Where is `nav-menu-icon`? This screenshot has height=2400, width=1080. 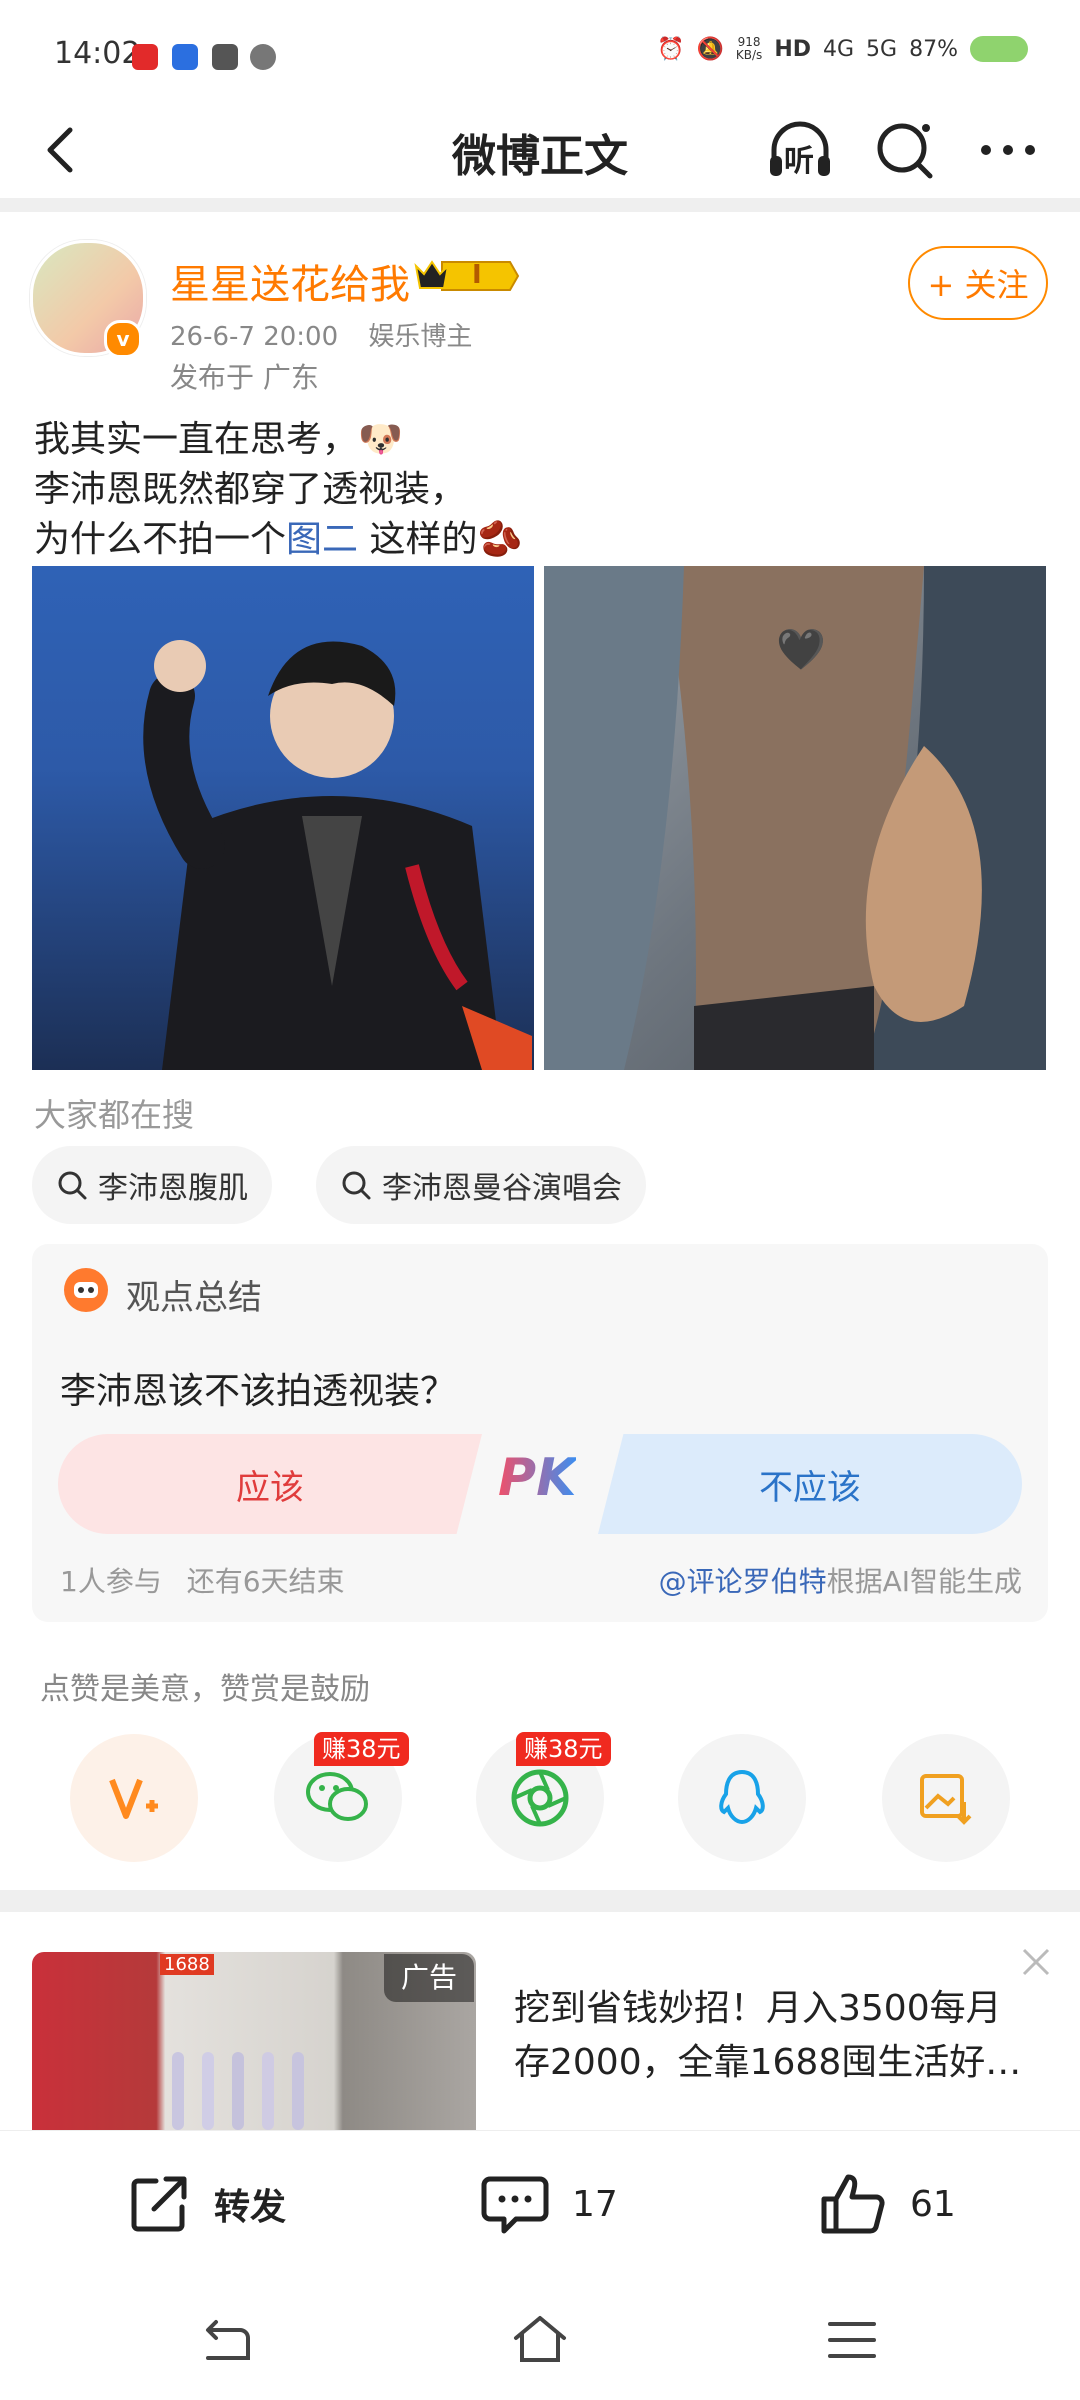 nav-menu-icon is located at coordinates (852, 2340).